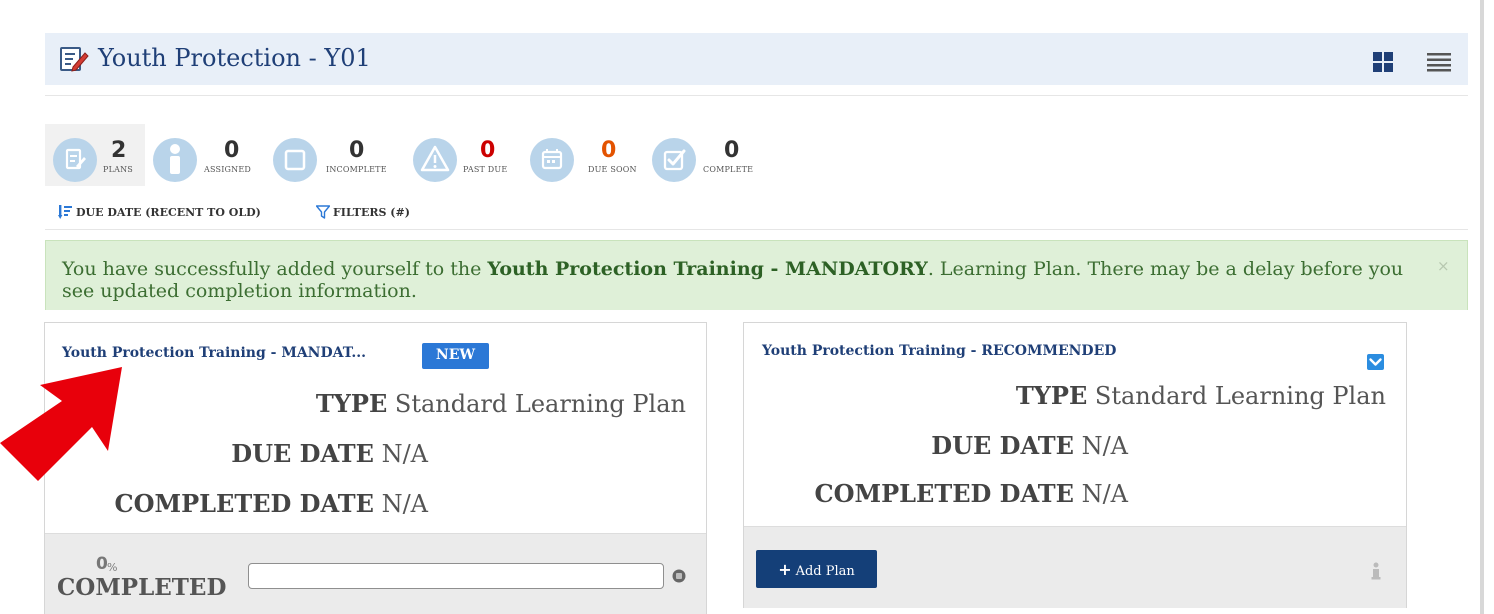 The image size is (1494, 614). I want to click on progress-label: COMPLETED, so click(142, 587).